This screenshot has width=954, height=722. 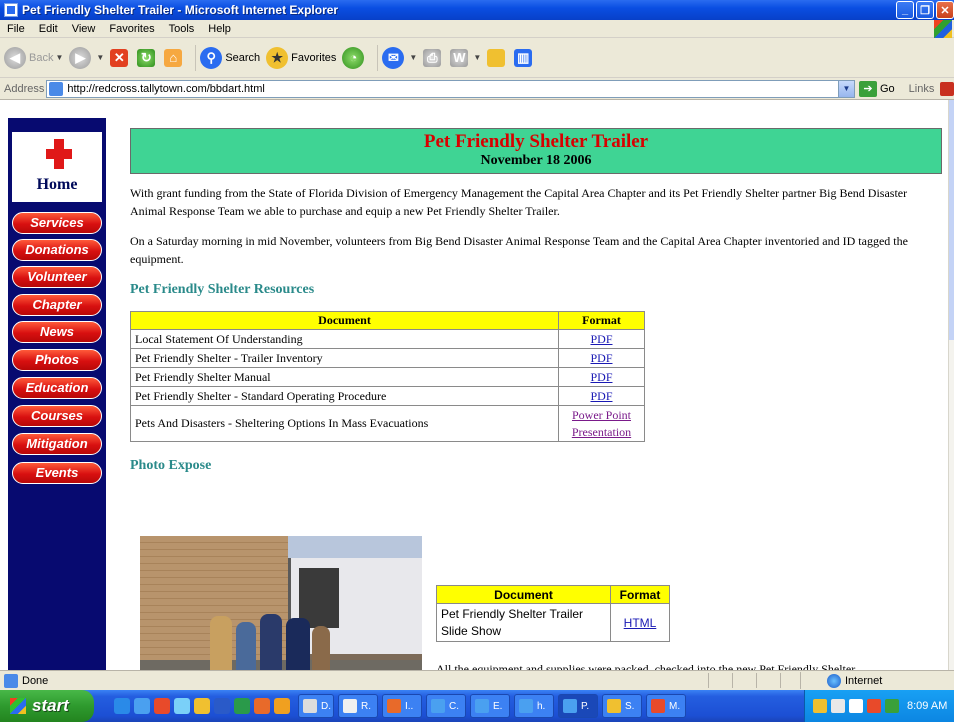 What do you see at coordinates (905, 10) in the screenshot?
I see `minimize-button: _` at bounding box center [905, 10].